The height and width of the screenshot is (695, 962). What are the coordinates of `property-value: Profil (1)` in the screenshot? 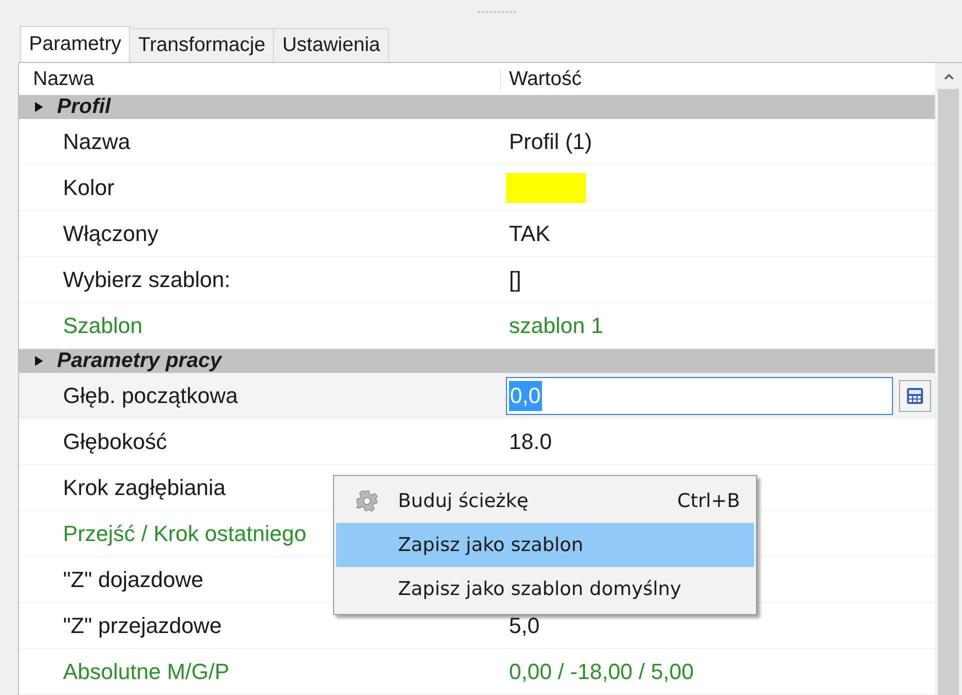 It's located at (550, 141).